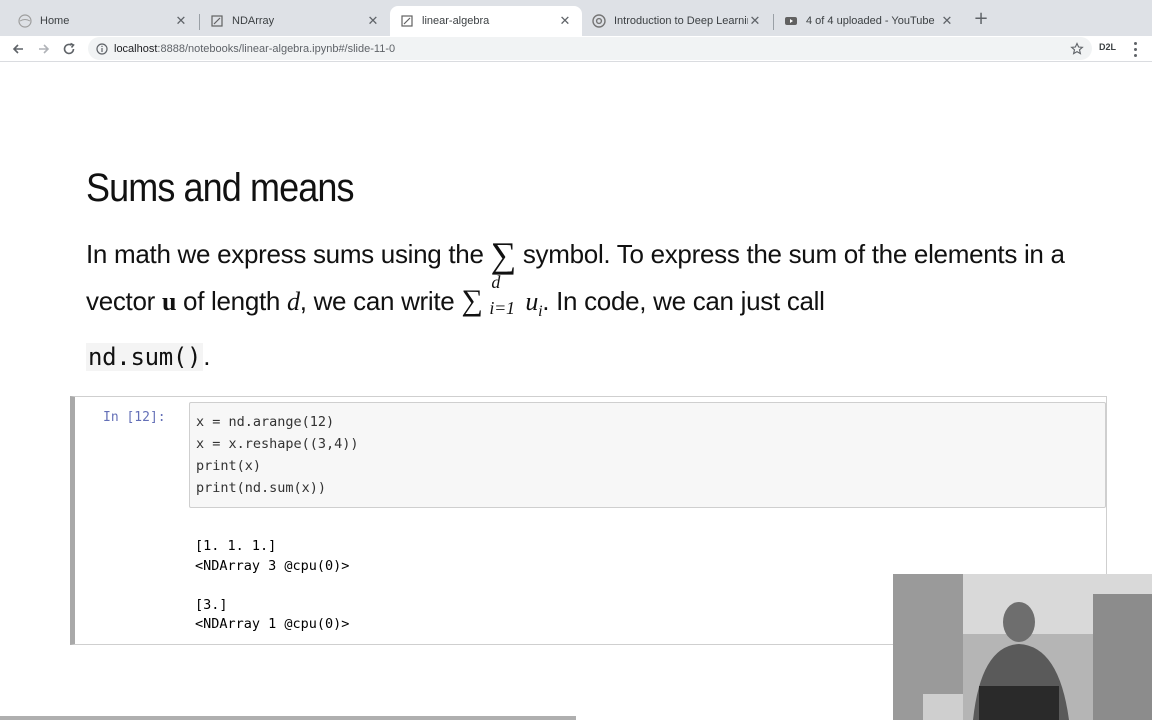 The width and height of the screenshot is (1152, 720). Describe the element at coordinates (69, 49) in the screenshot. I see `reload-icon` at that location.